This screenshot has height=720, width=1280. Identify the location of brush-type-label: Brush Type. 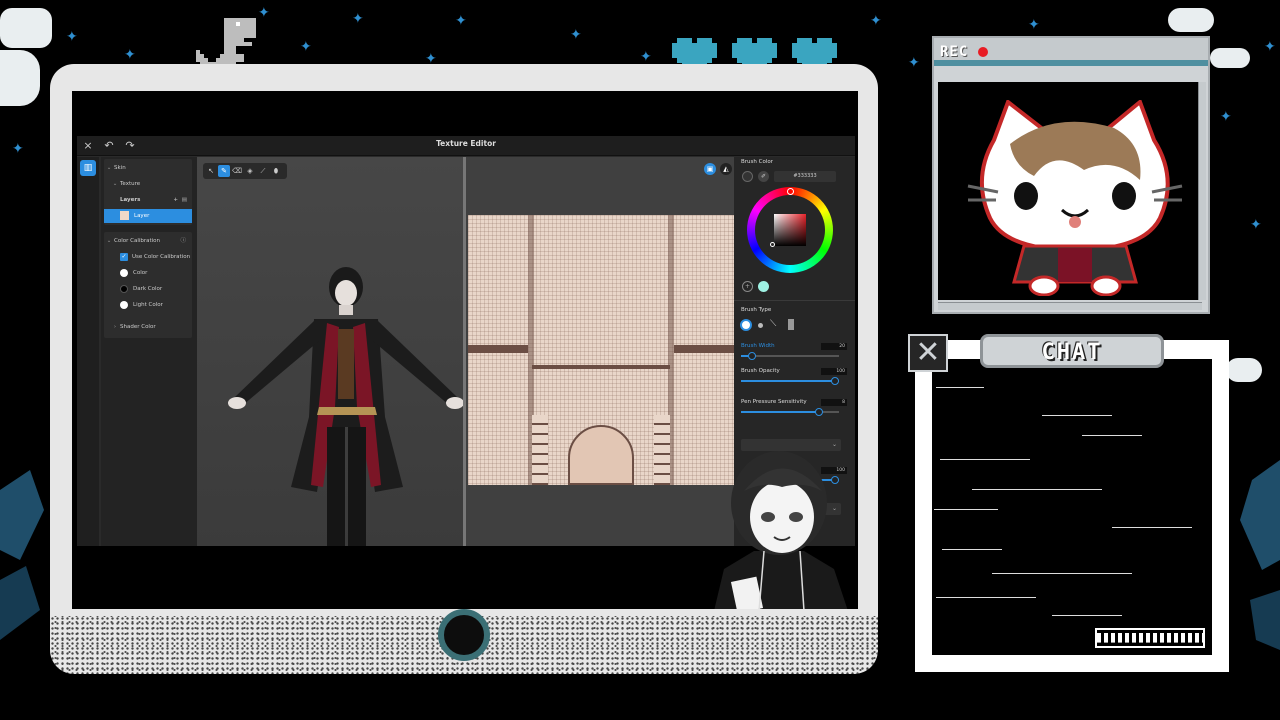
(756, 310).